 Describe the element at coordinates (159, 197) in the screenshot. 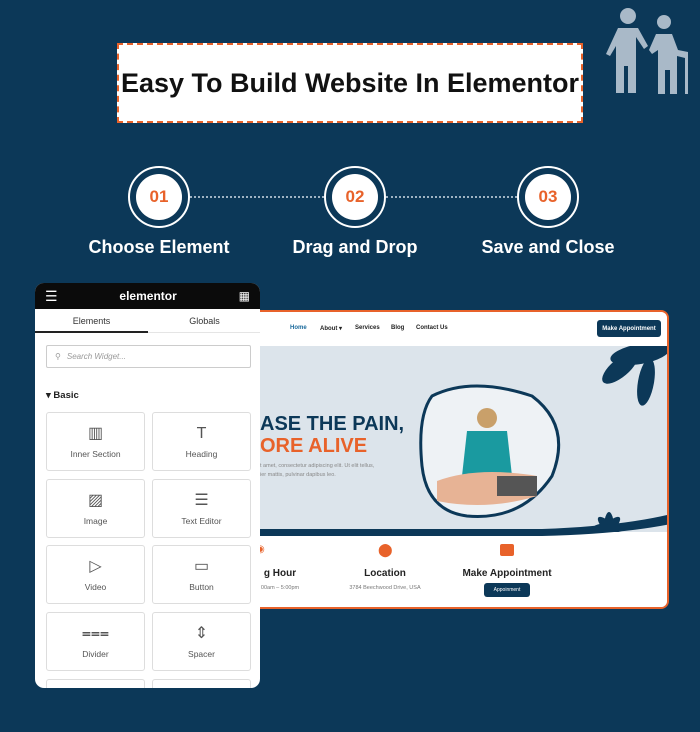

I see `step-1-badge: 01` at that location.